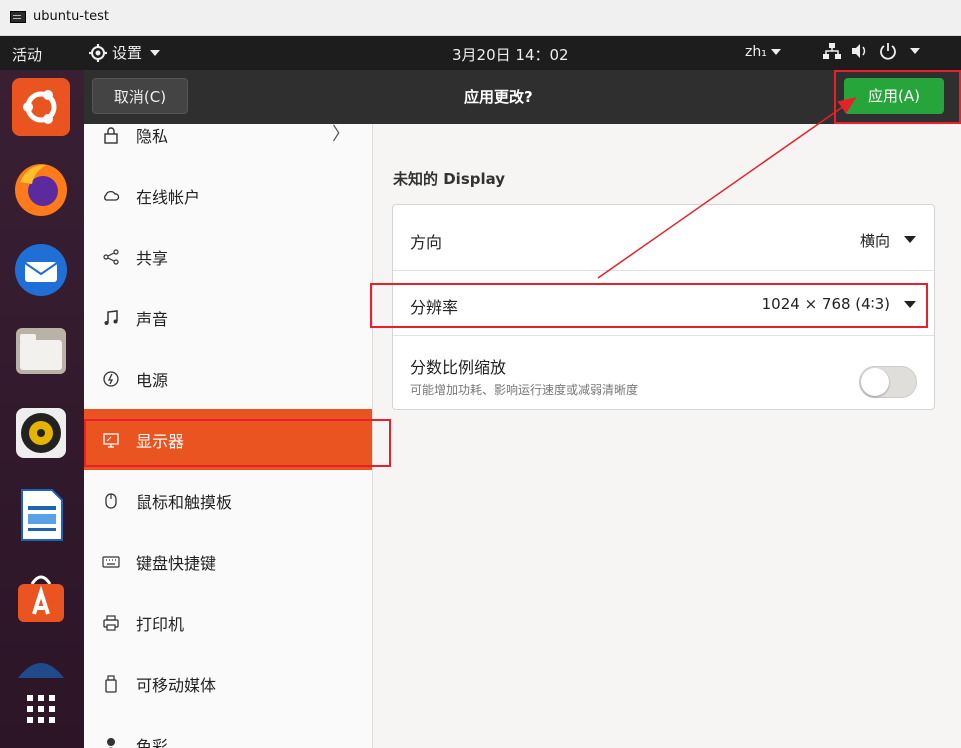  Describe the element at coordinates (859, 51) in the screenshot. I see `volume-icon` at that location.